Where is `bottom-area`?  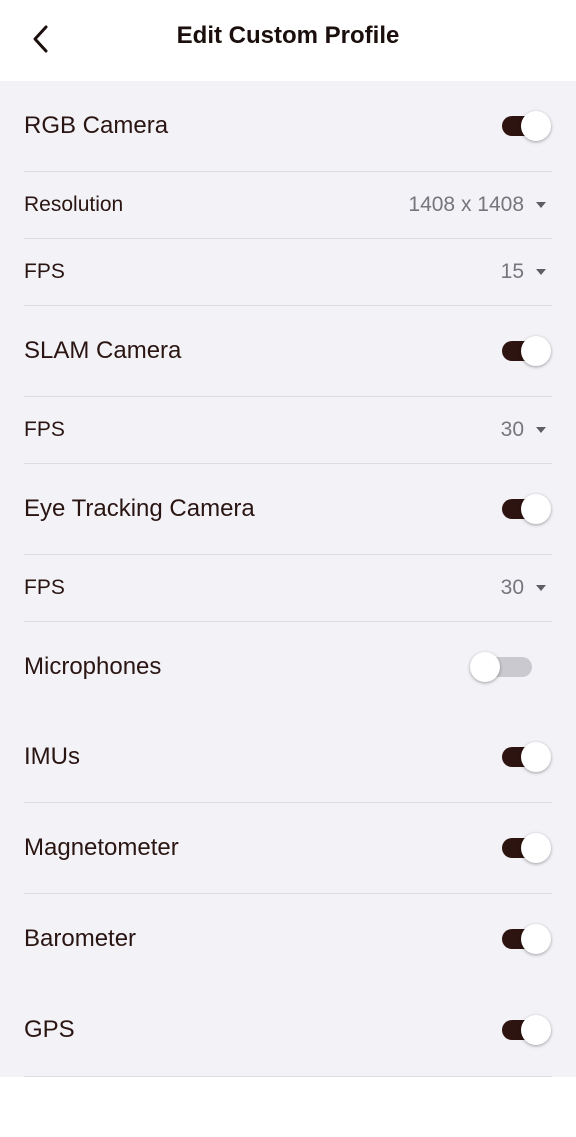 bottom-area is located at coordinates (288, 1107).